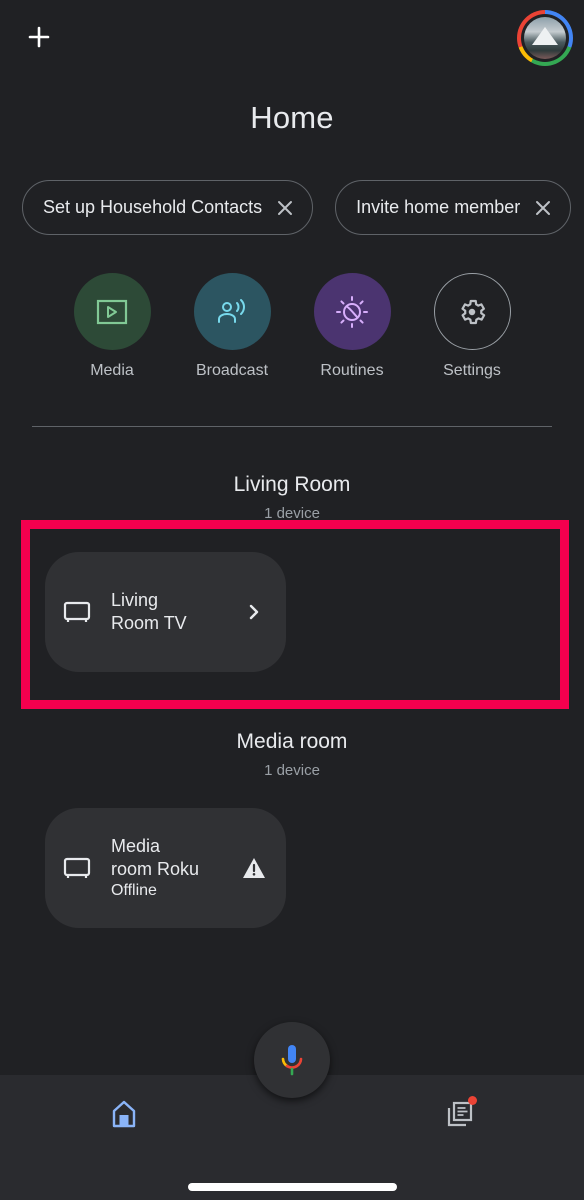 This screenshot has width=584, height=1200. I want to click on room-title-living-room: Living Room, so click(292, 484).